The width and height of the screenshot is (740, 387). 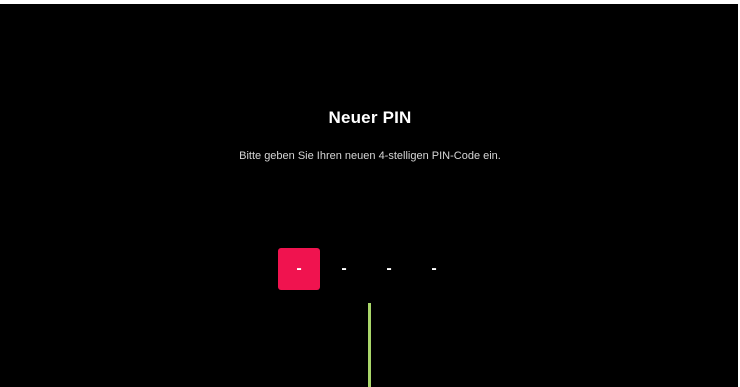 I want to click on pin-digit-1: -, so click(x=299, y=269).